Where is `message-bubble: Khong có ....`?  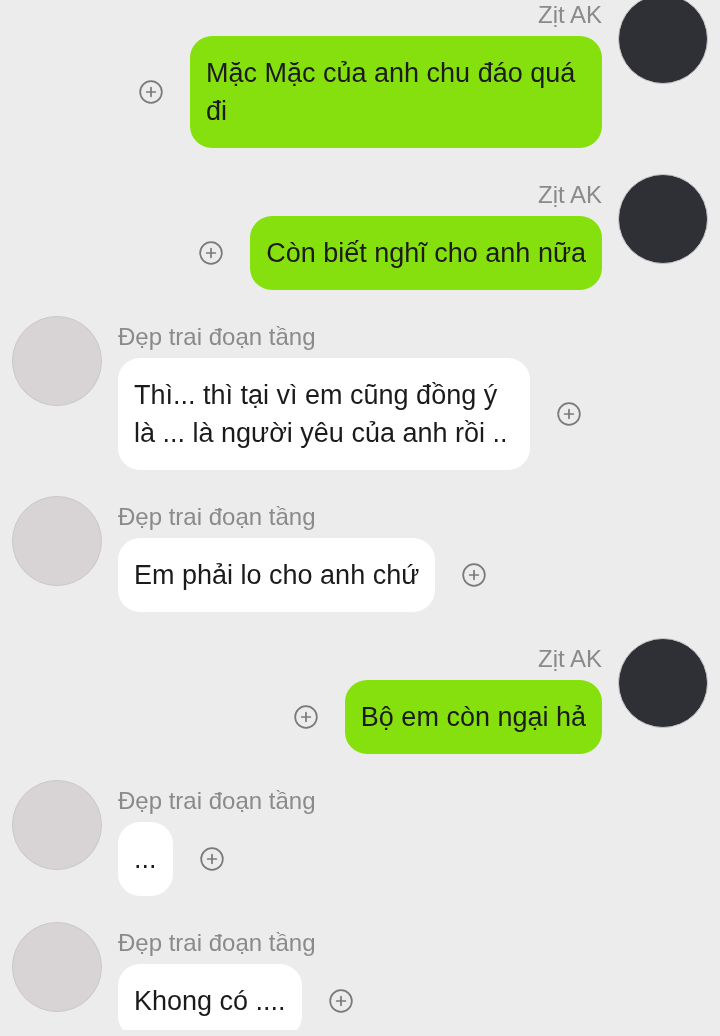
message-bubble: Khong có .... is located at coordinates (210, 997).